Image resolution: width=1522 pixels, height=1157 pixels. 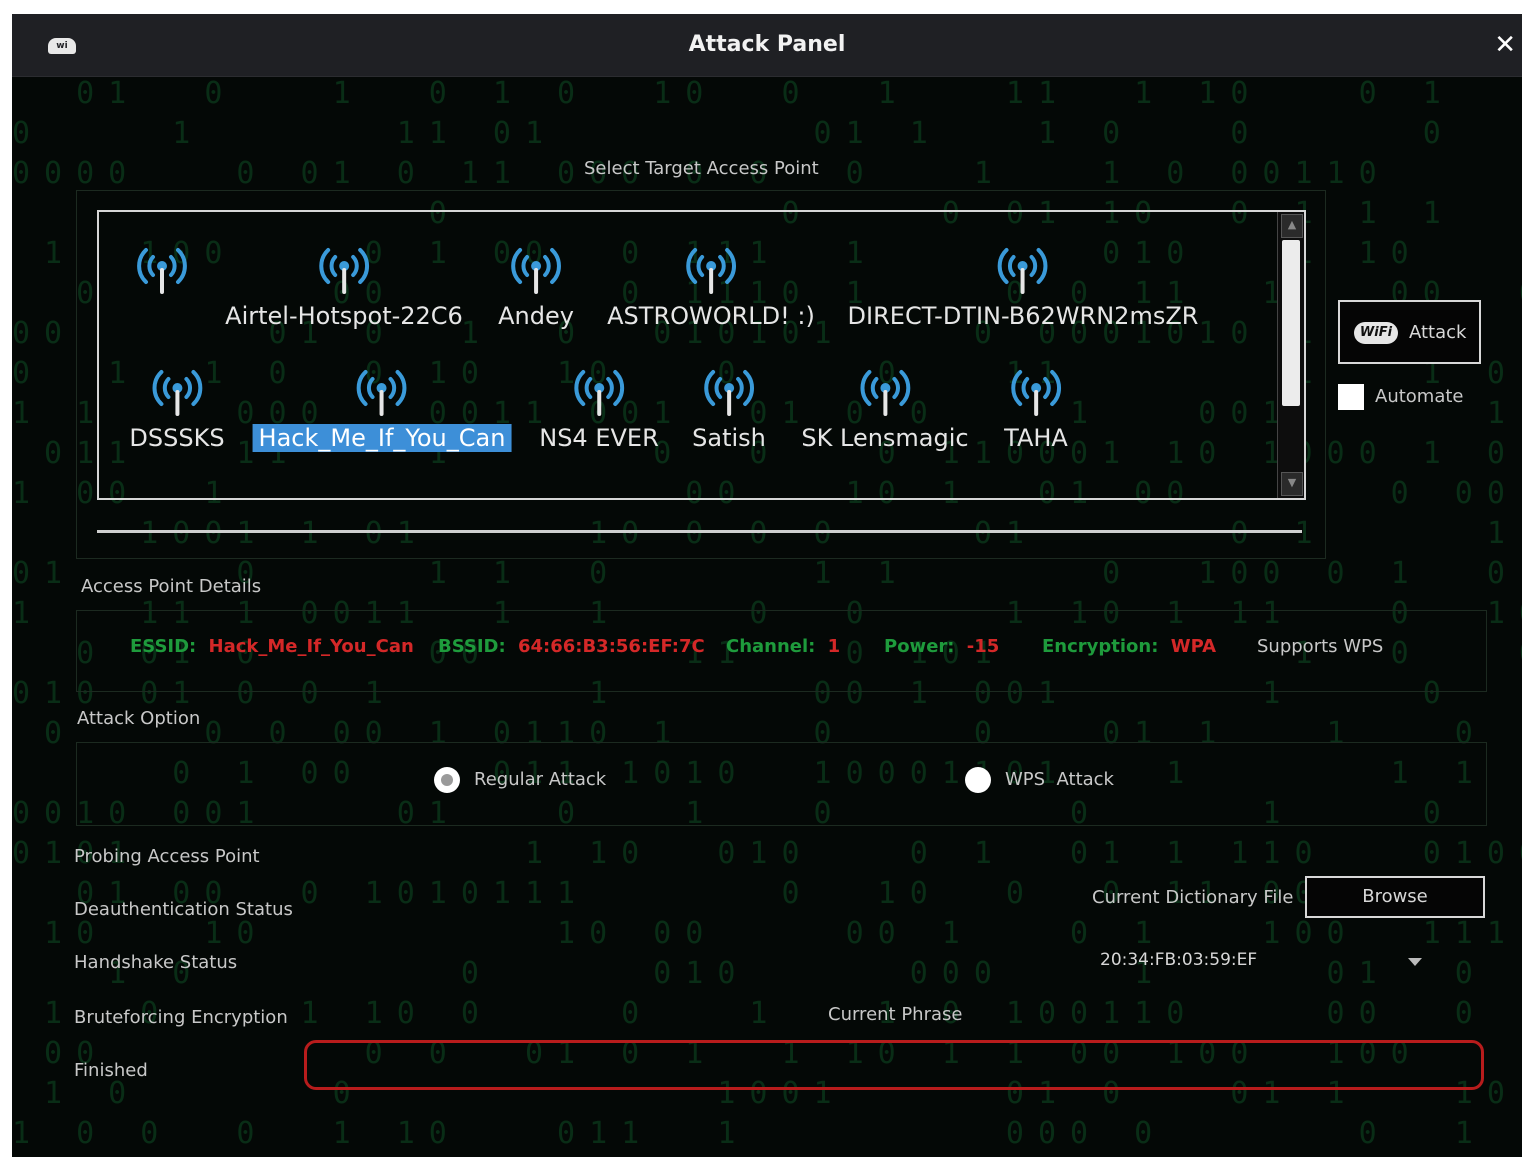 I want to click on access-point-item: ASTROWORLD! :), so click(x=711, y=287).